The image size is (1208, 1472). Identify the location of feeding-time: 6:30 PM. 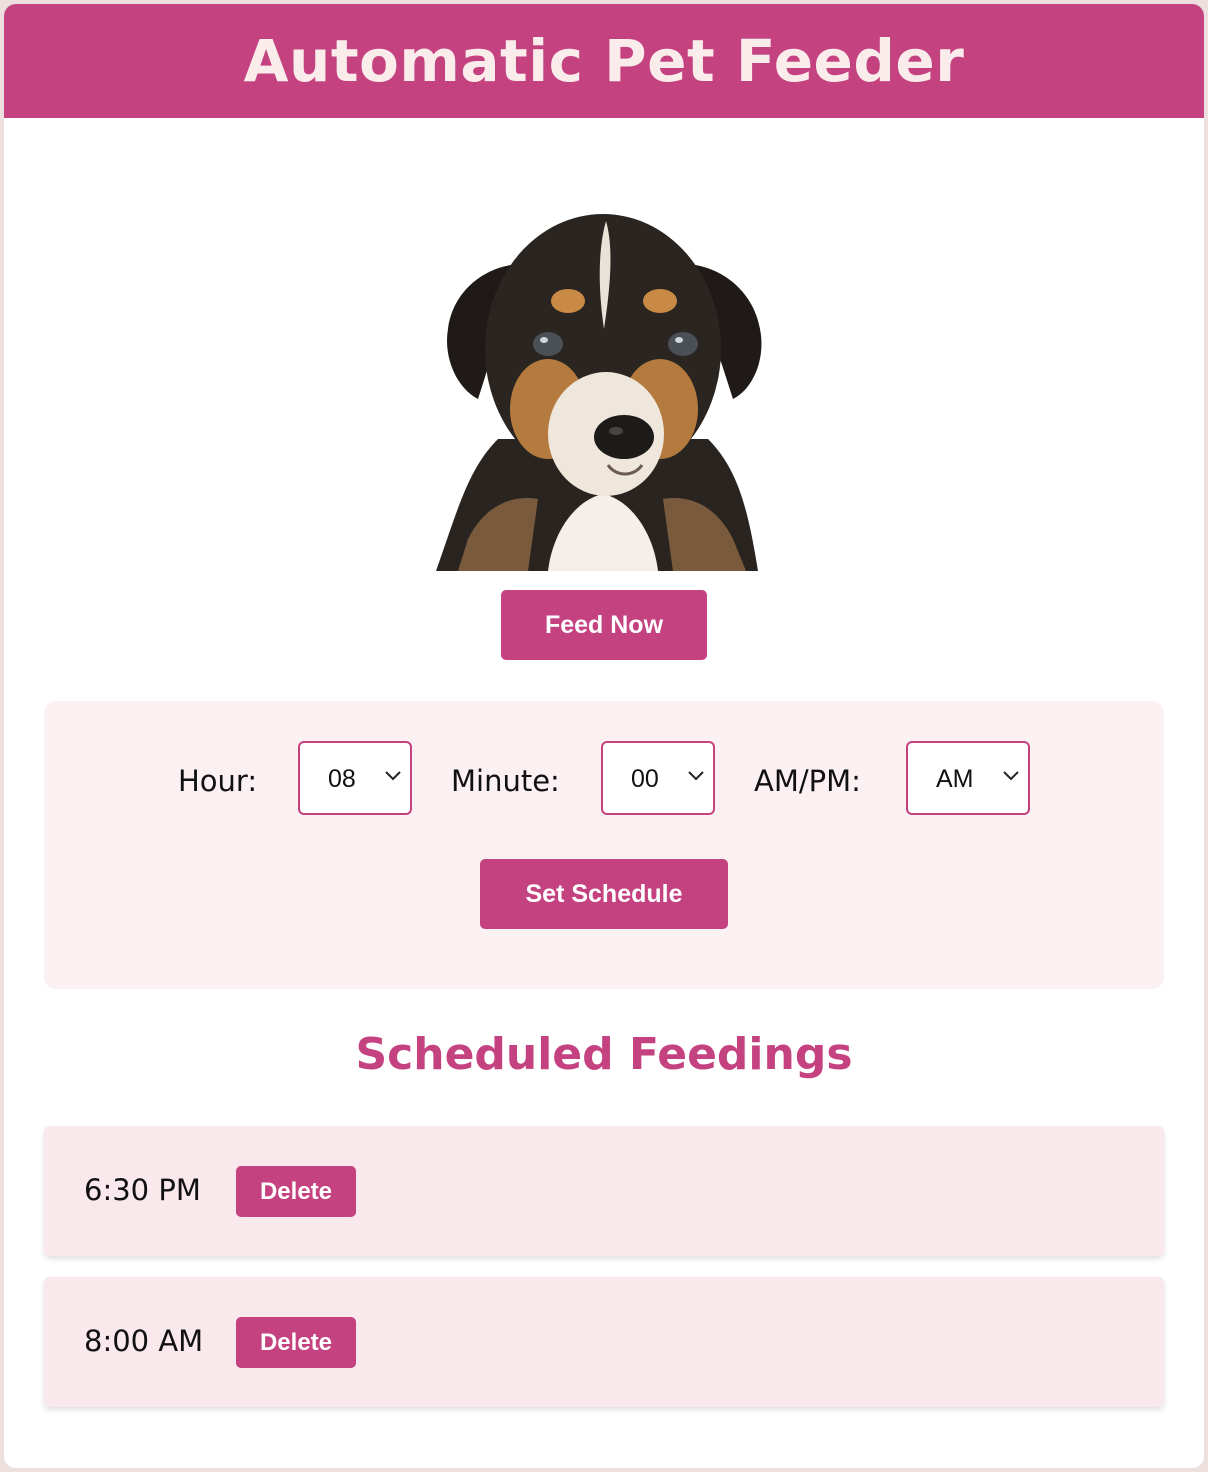
(142, 1190).